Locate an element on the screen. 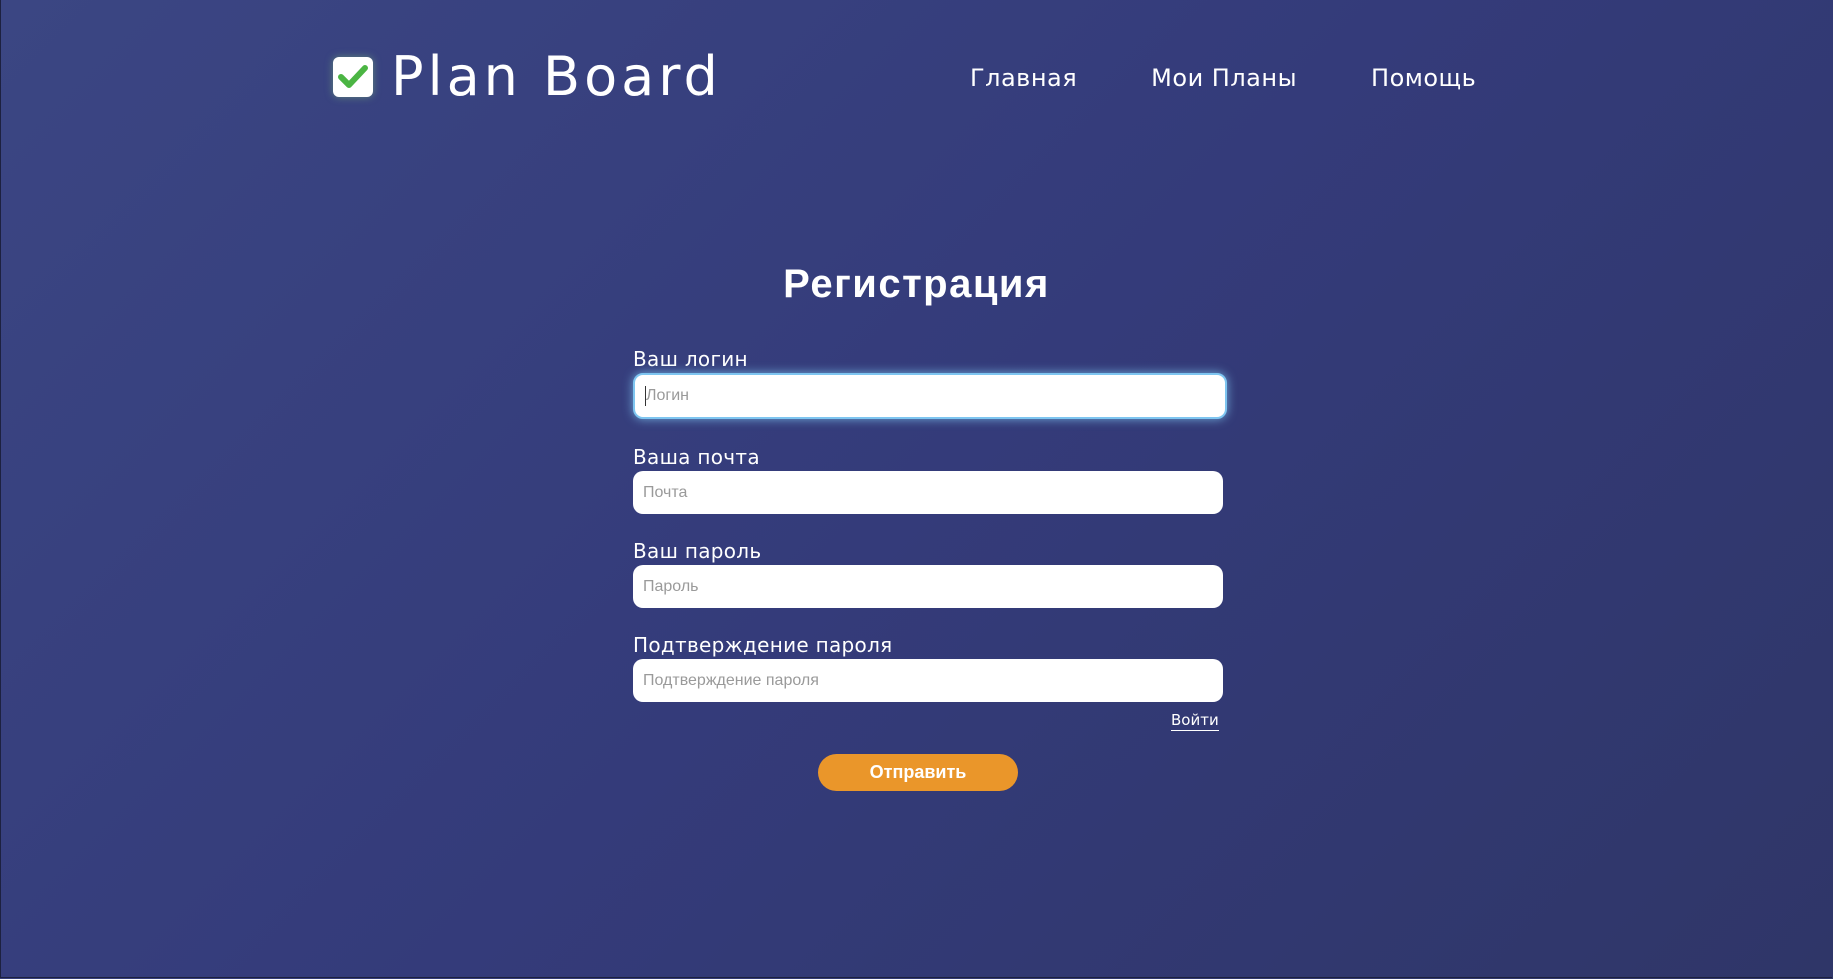  login-field-group: Ваш логин is located at coordinates (930, 395).